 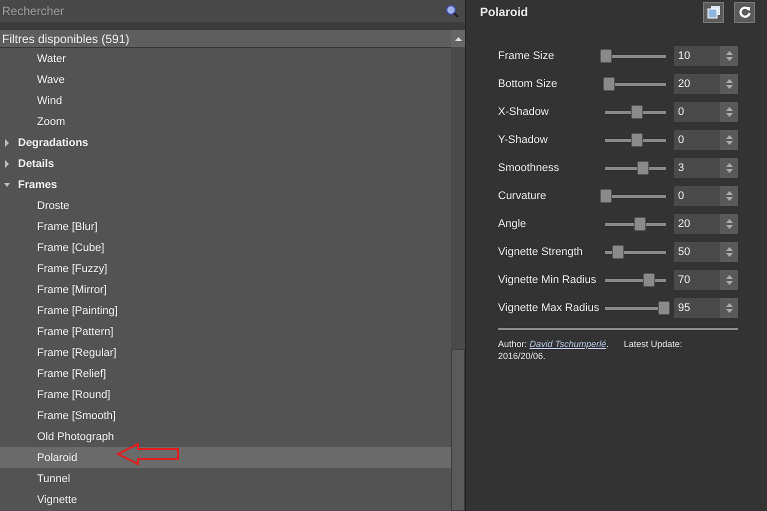 What do you see at coordinates (225, 79) in the screenshot?
I see `filter-item: Wave` at bounding box center [225, 79].